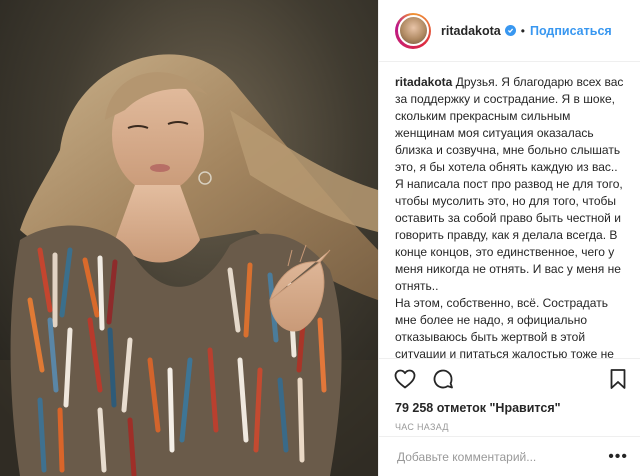  Describe the element at coordinates (618, 457) in the screenshot. I see `more-options-button: •••` at that location.